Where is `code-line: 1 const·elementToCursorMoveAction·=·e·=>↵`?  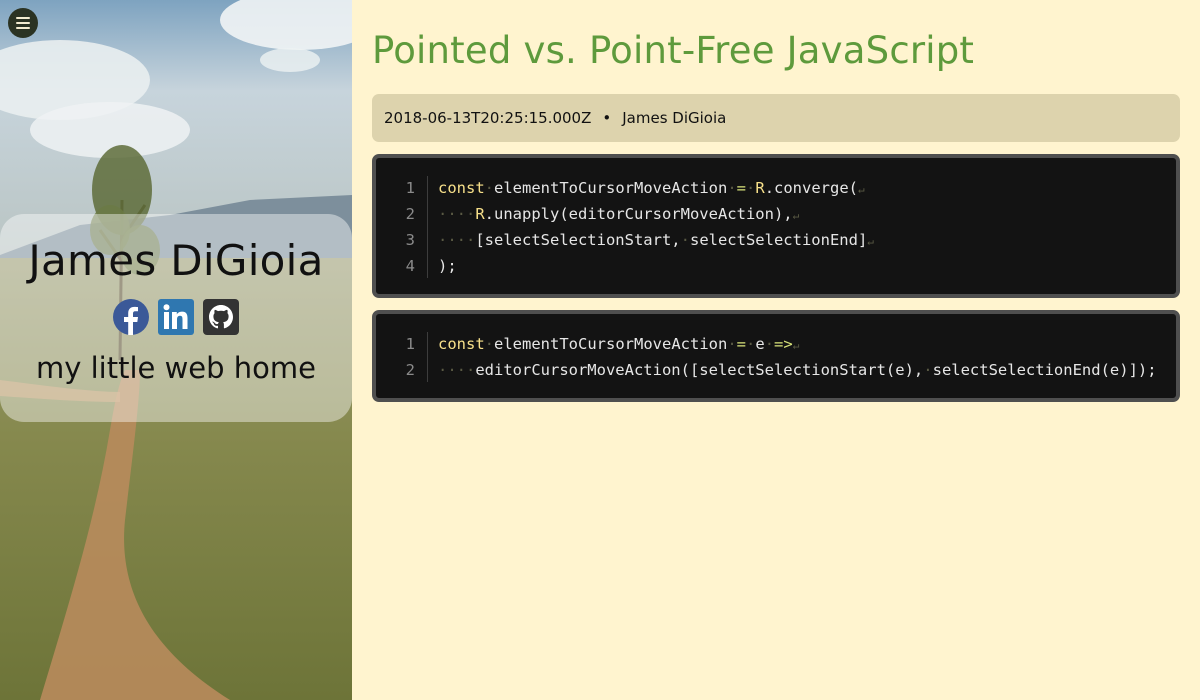 code-line: 1 const·elementToCursorMoveAction·=·e·=>↵ is located at coordinates (776, 345).